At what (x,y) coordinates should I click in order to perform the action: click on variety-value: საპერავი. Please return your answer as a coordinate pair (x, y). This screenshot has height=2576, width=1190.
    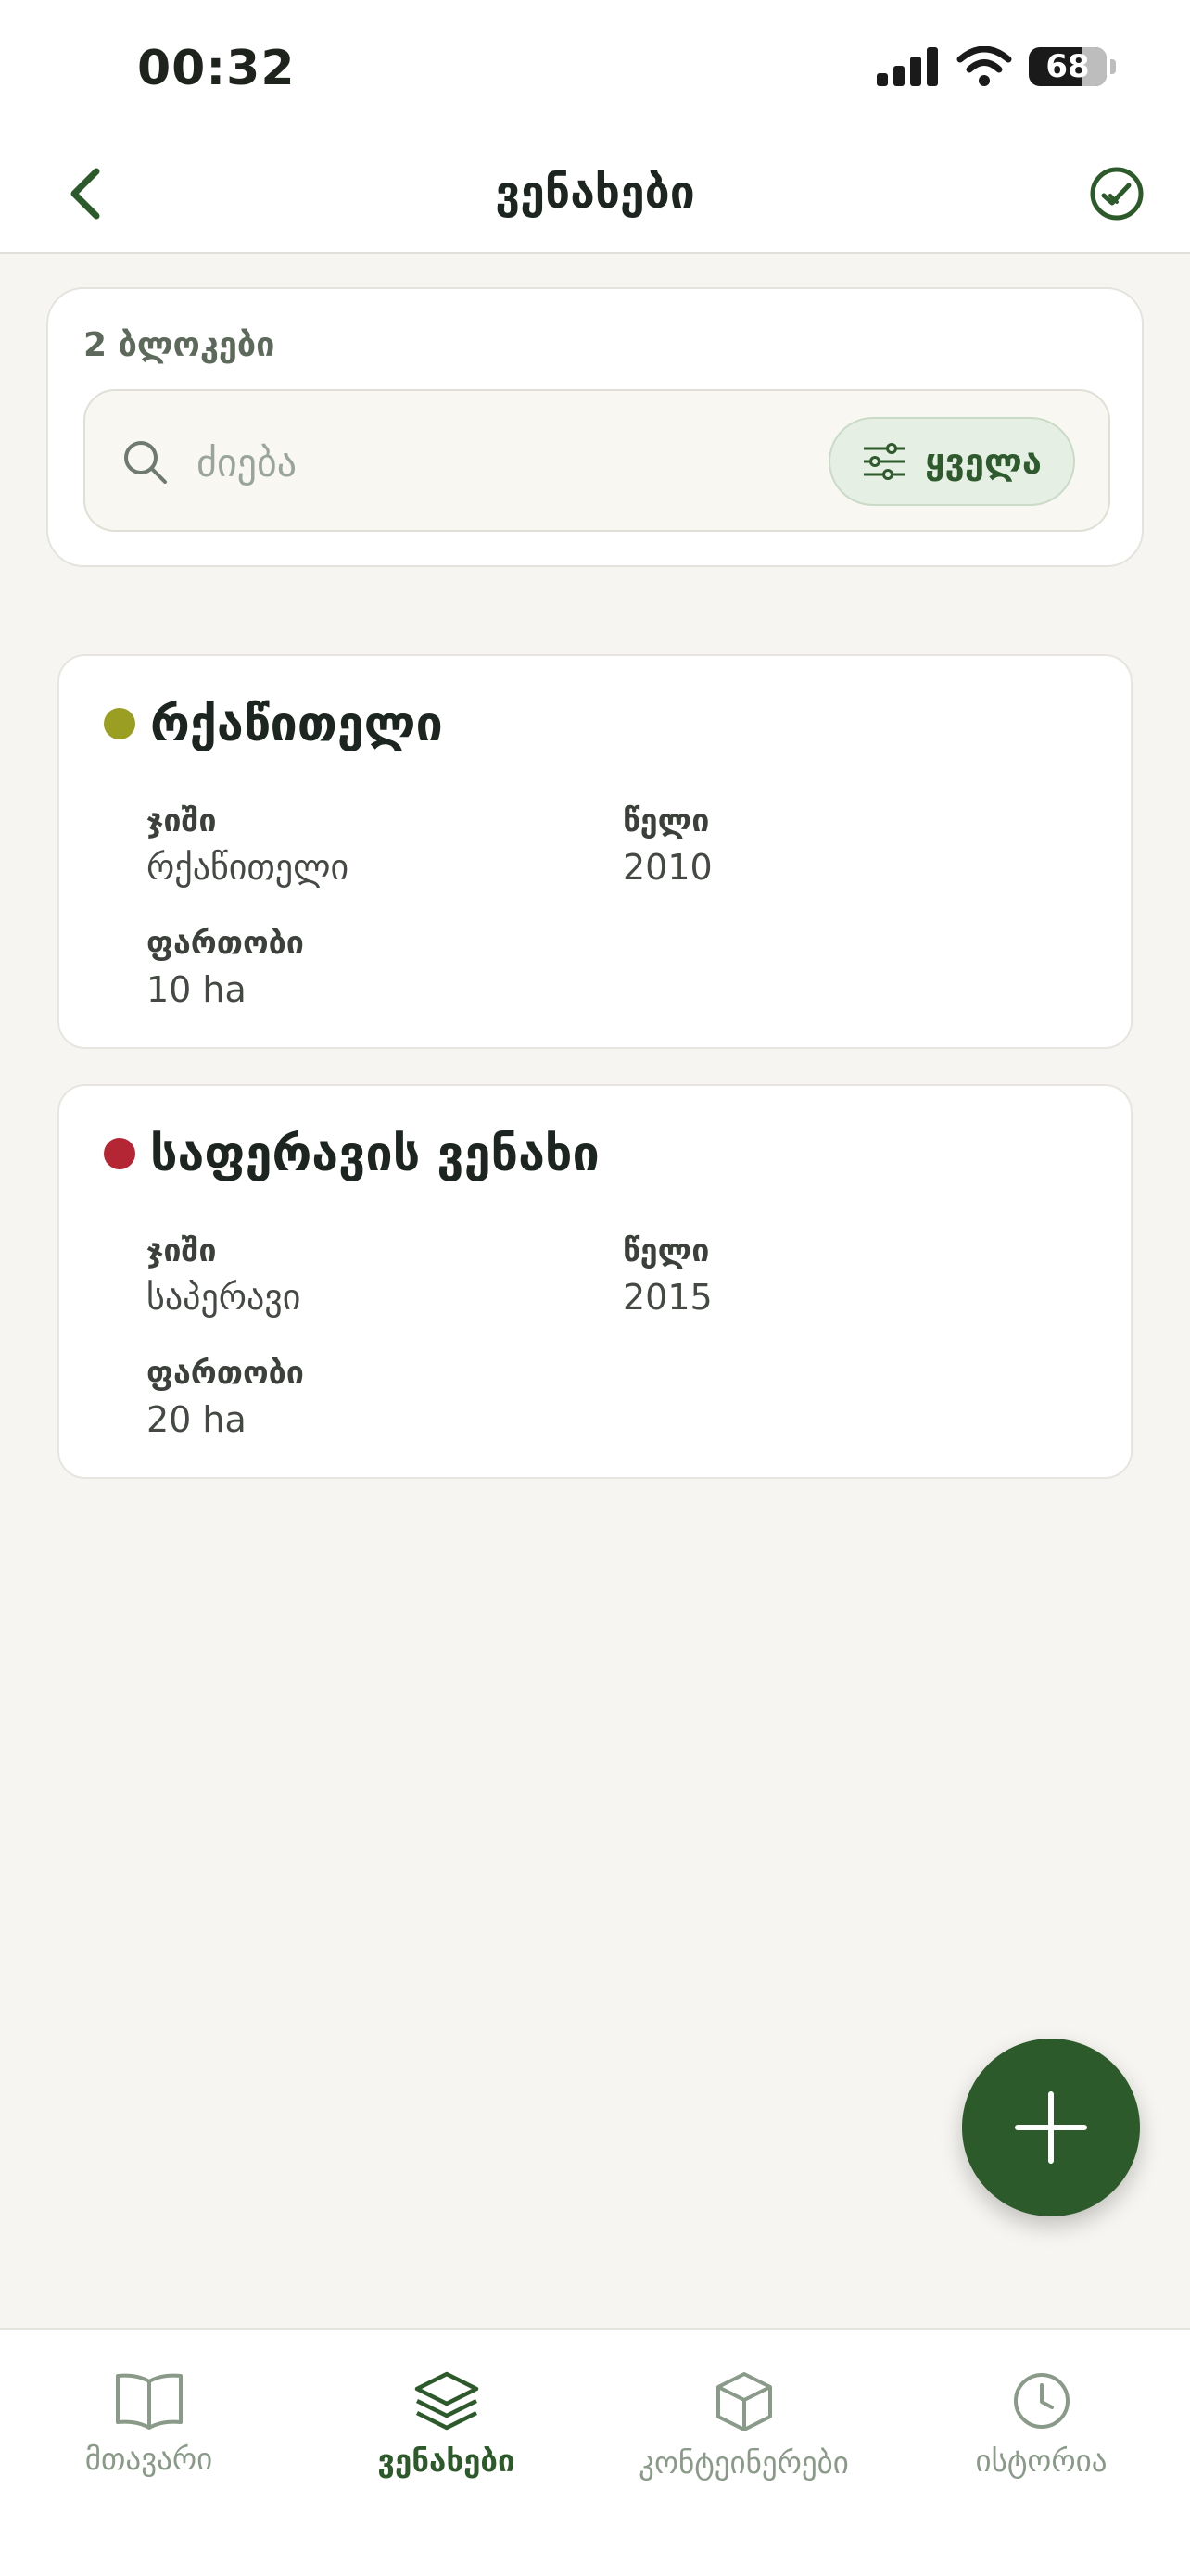
    Looking at the image, I should click on (223, 1298).